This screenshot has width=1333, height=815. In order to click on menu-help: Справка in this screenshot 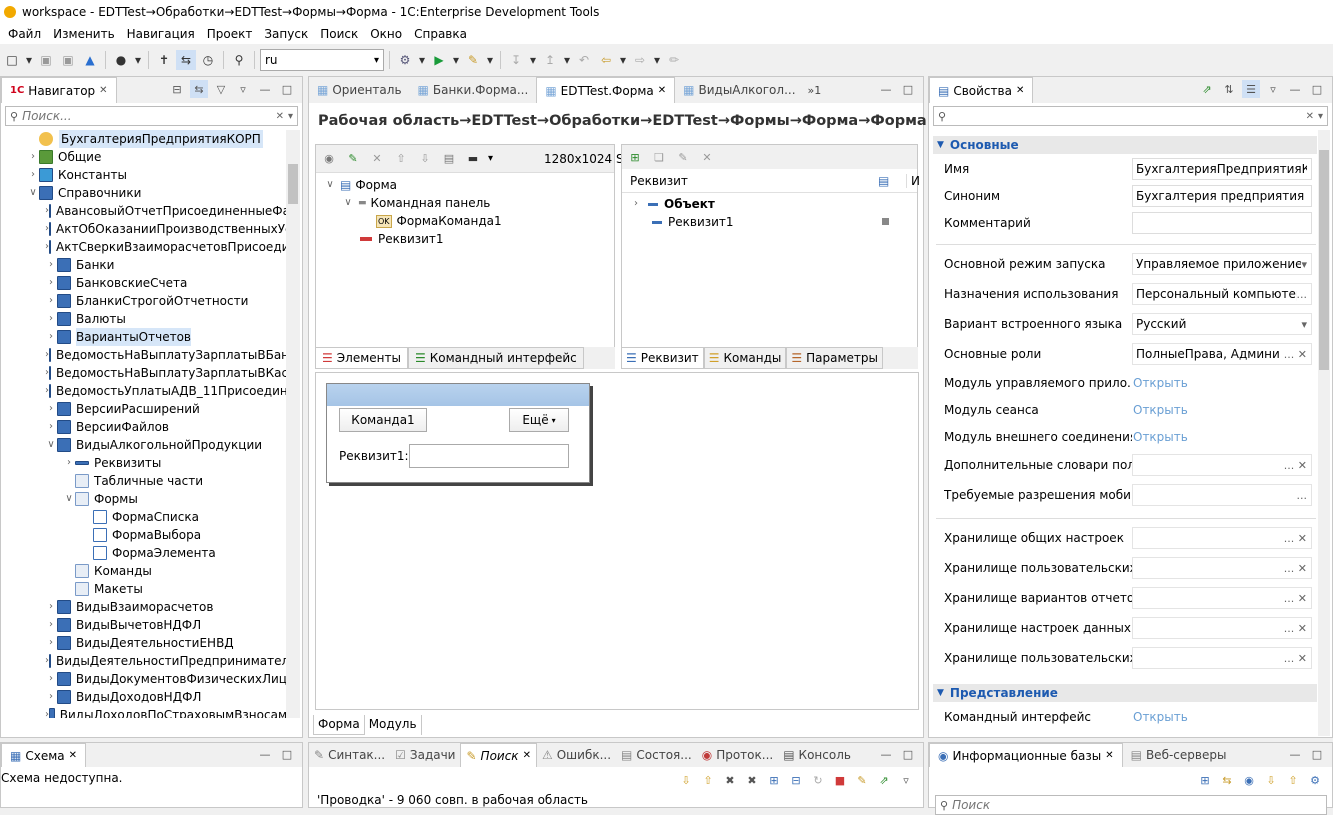, I will do `click(440, 34)`.